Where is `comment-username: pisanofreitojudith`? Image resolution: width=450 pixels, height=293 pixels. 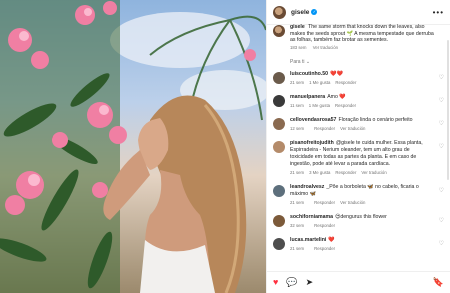
comment-username: pisanofreitojudith is located at coordinates (312, 143).